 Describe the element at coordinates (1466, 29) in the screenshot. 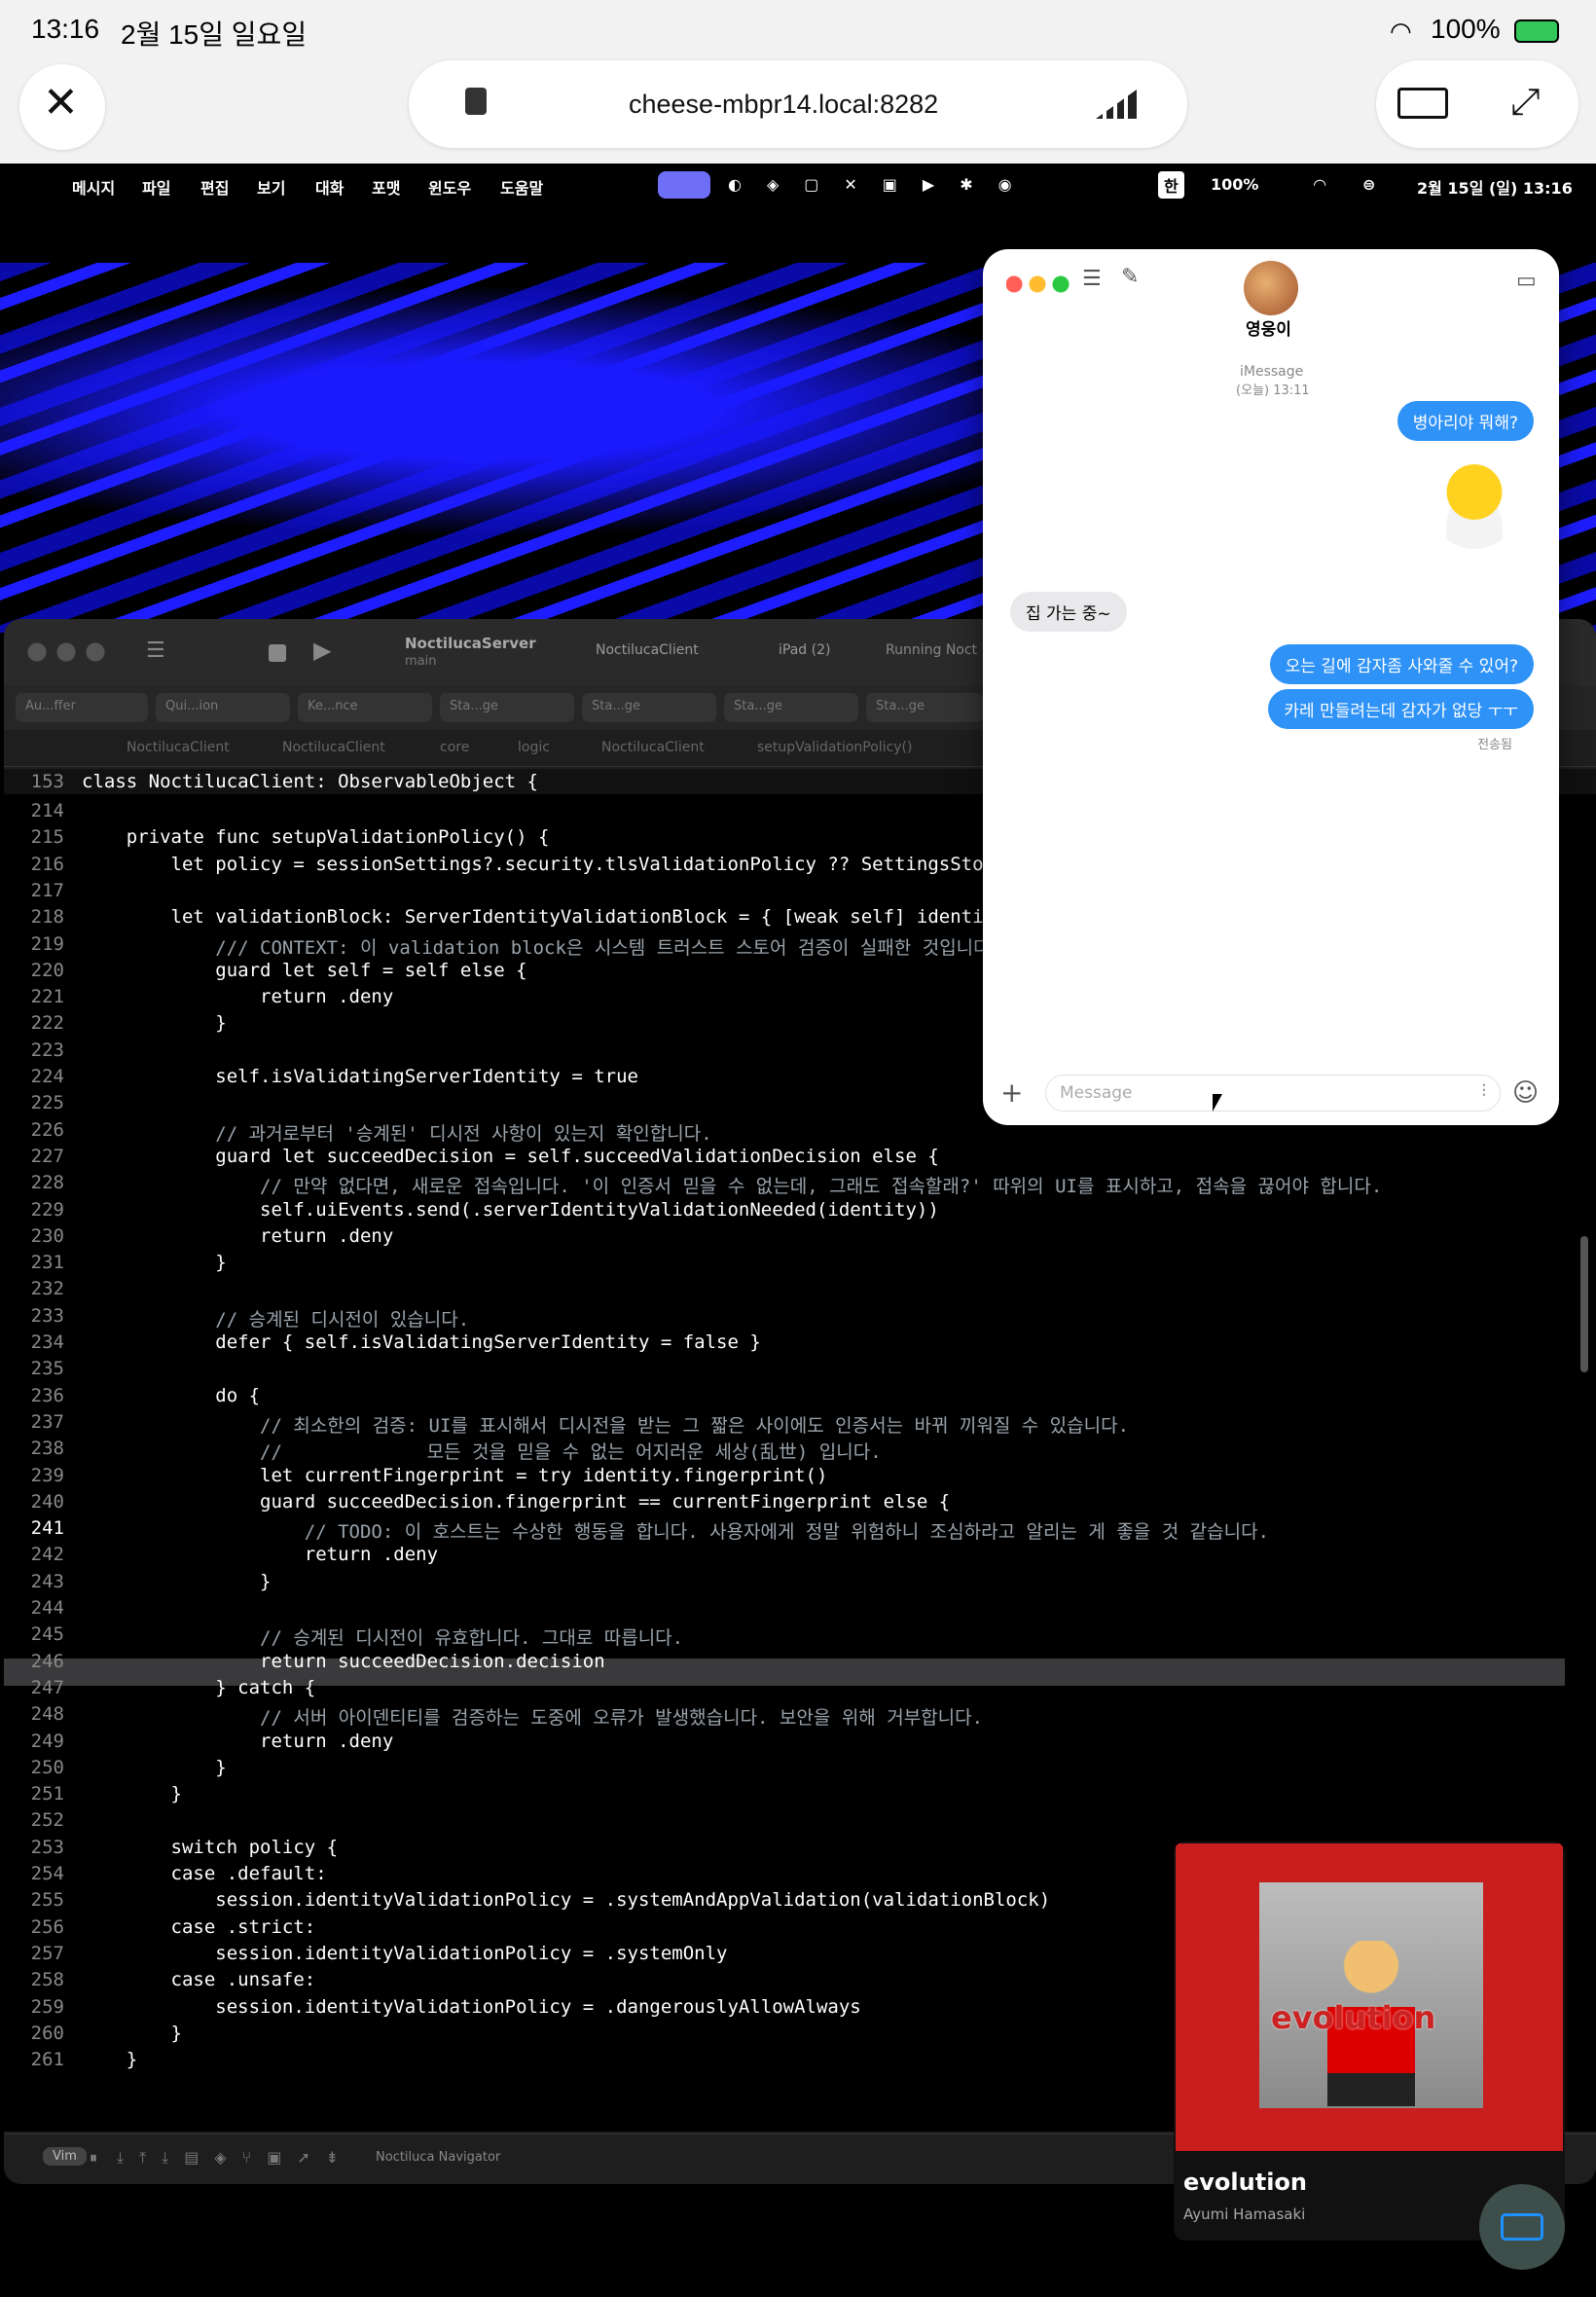

I see `status-battery: 100%` at that location.